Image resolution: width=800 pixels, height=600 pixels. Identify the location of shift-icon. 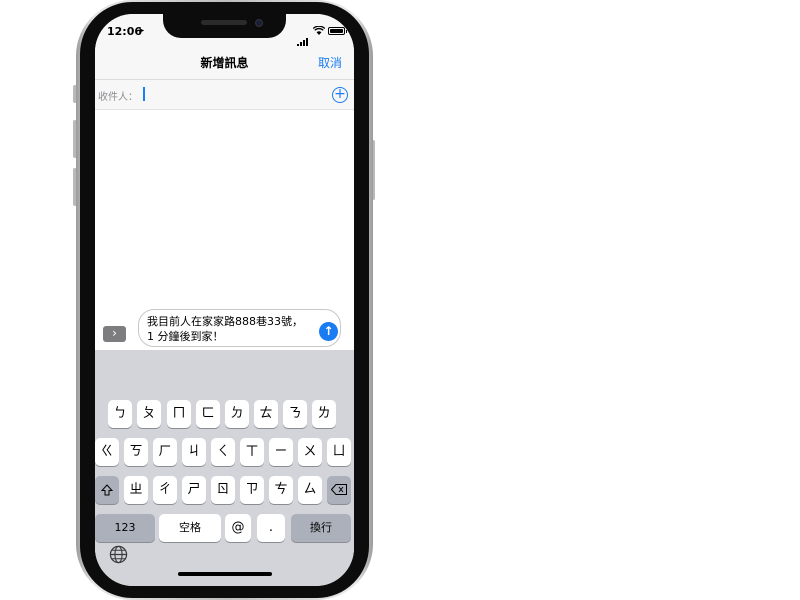
(107, 489).